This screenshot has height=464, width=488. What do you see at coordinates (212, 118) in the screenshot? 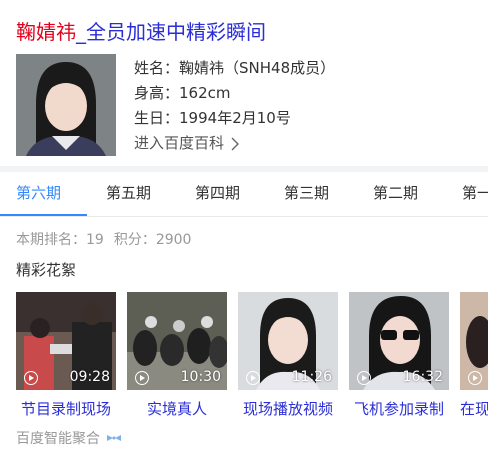
I see `birthday-row: 生日：1994年2月10号` at bounding box center [212, 118].